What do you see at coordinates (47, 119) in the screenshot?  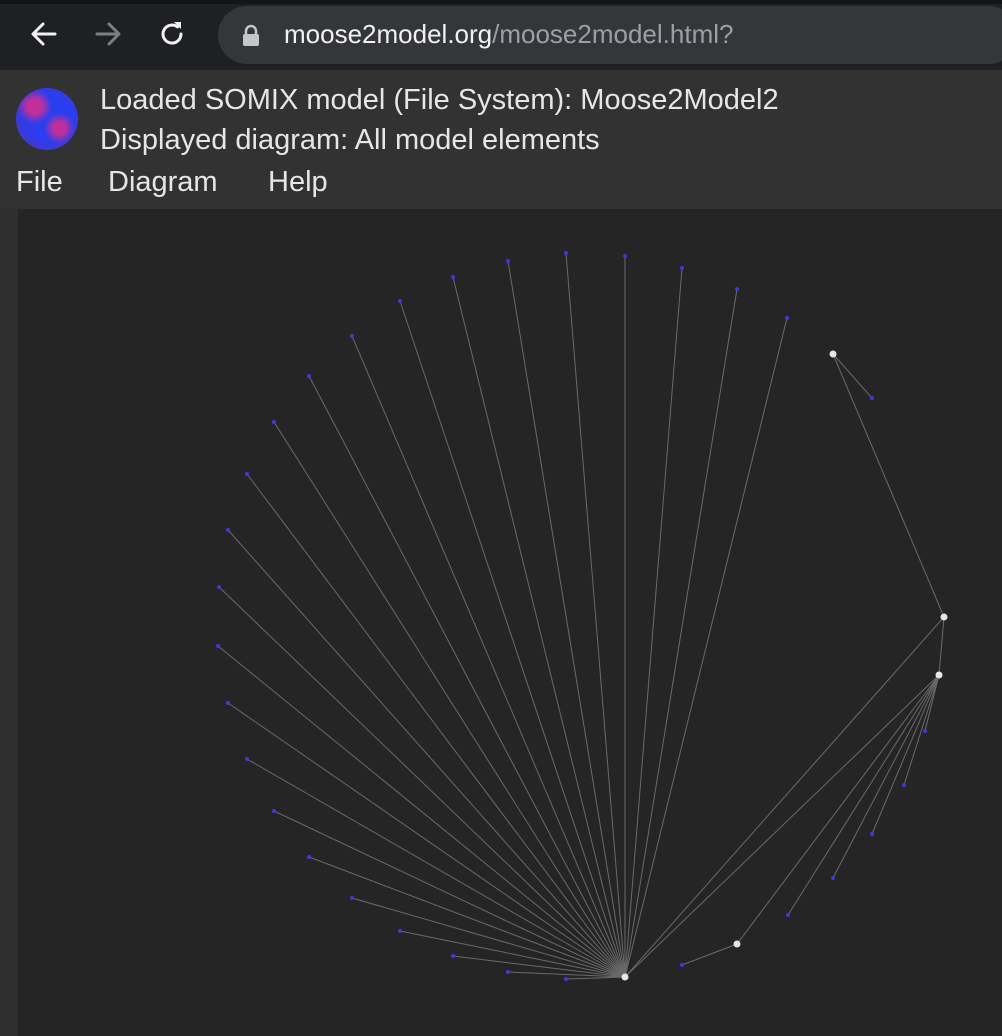 I see `moose2model-logo` at bounding box center [47, 119].